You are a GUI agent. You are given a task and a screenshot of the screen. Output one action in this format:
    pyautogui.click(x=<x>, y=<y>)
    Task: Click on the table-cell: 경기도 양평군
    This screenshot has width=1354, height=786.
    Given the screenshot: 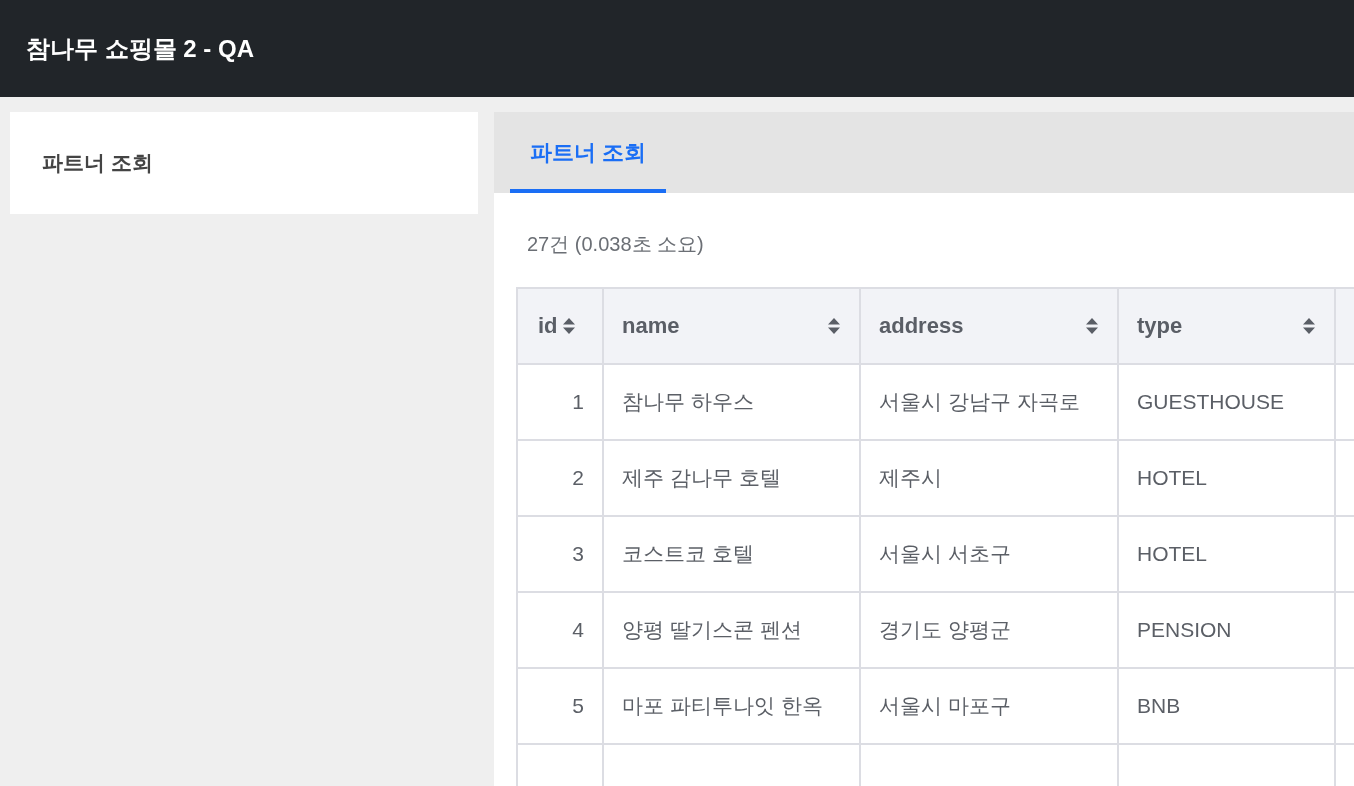 What is the action you would take?
    pyautogui.click(x=989, y=630)
    